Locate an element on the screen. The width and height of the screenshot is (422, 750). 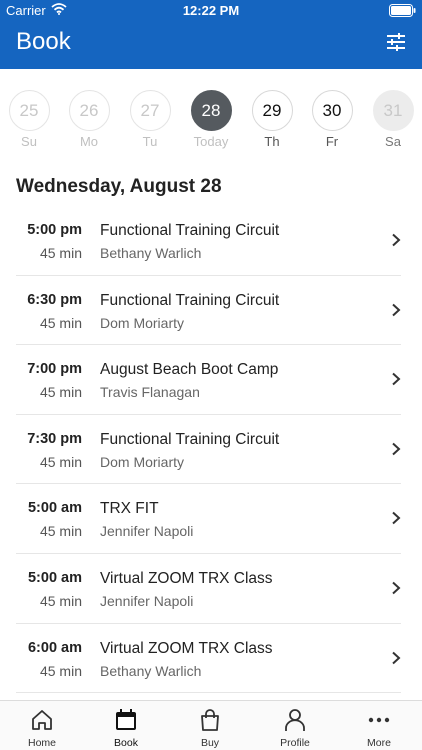
tab-label: Home is located at coordinates (41, 743).